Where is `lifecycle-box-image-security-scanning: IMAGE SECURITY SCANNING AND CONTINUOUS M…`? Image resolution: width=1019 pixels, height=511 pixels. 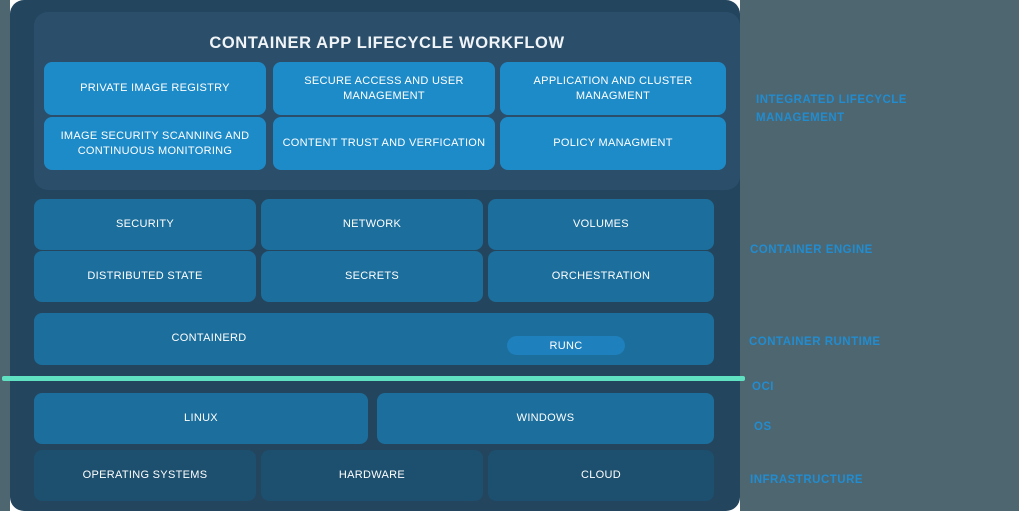
lifecycle-box-image-security-scanning: IMAGE SECURITY SCANNING AND CONTINUOUS M… is located at coordinates (155, 143).